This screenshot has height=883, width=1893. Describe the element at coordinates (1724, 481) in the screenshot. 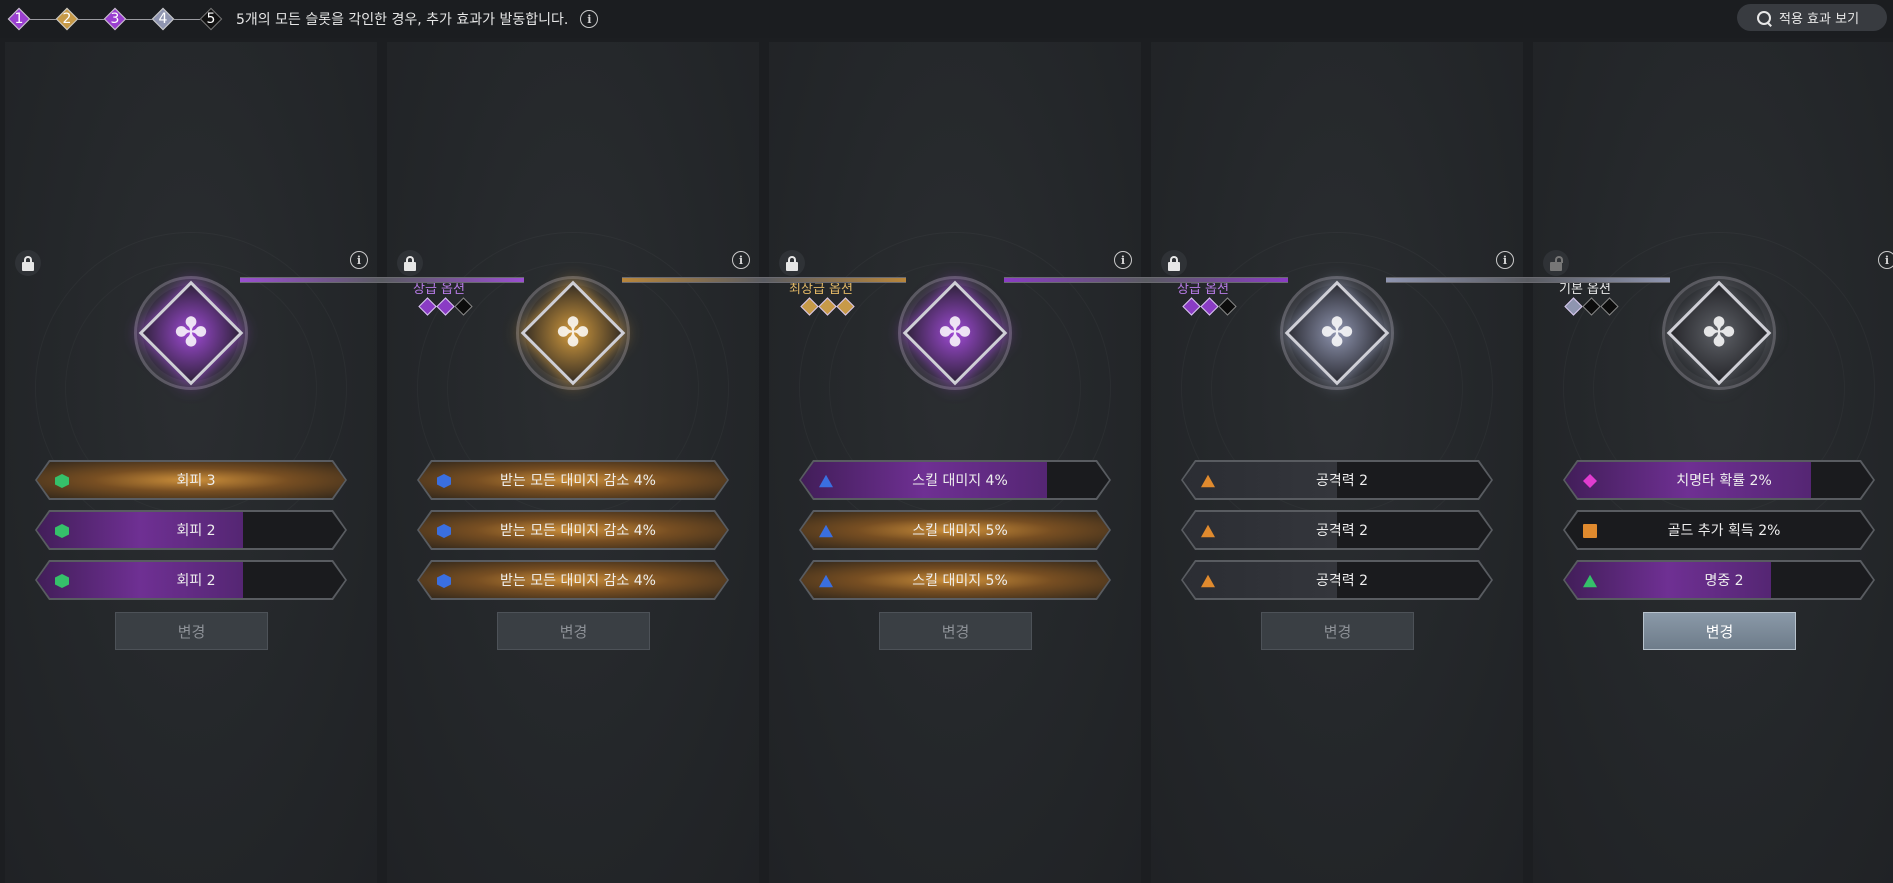

I see `option-label: 치명타 확률 2%` at that location.